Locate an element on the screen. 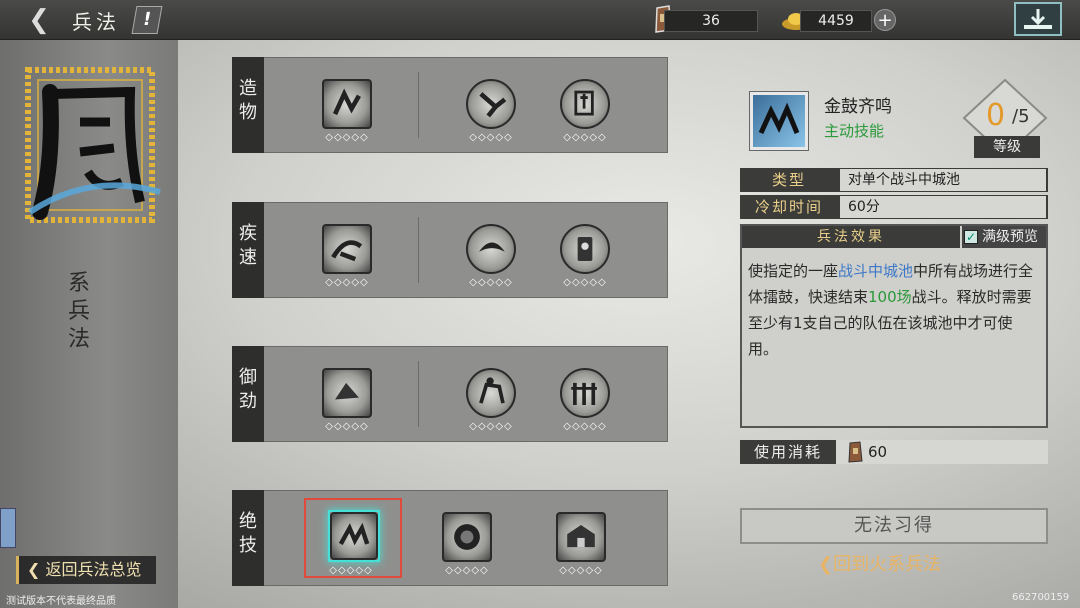 The width and height of the screenshot is (1080, 608). cooldown-key: 冷却时间 is located at coordinates (788, 207).